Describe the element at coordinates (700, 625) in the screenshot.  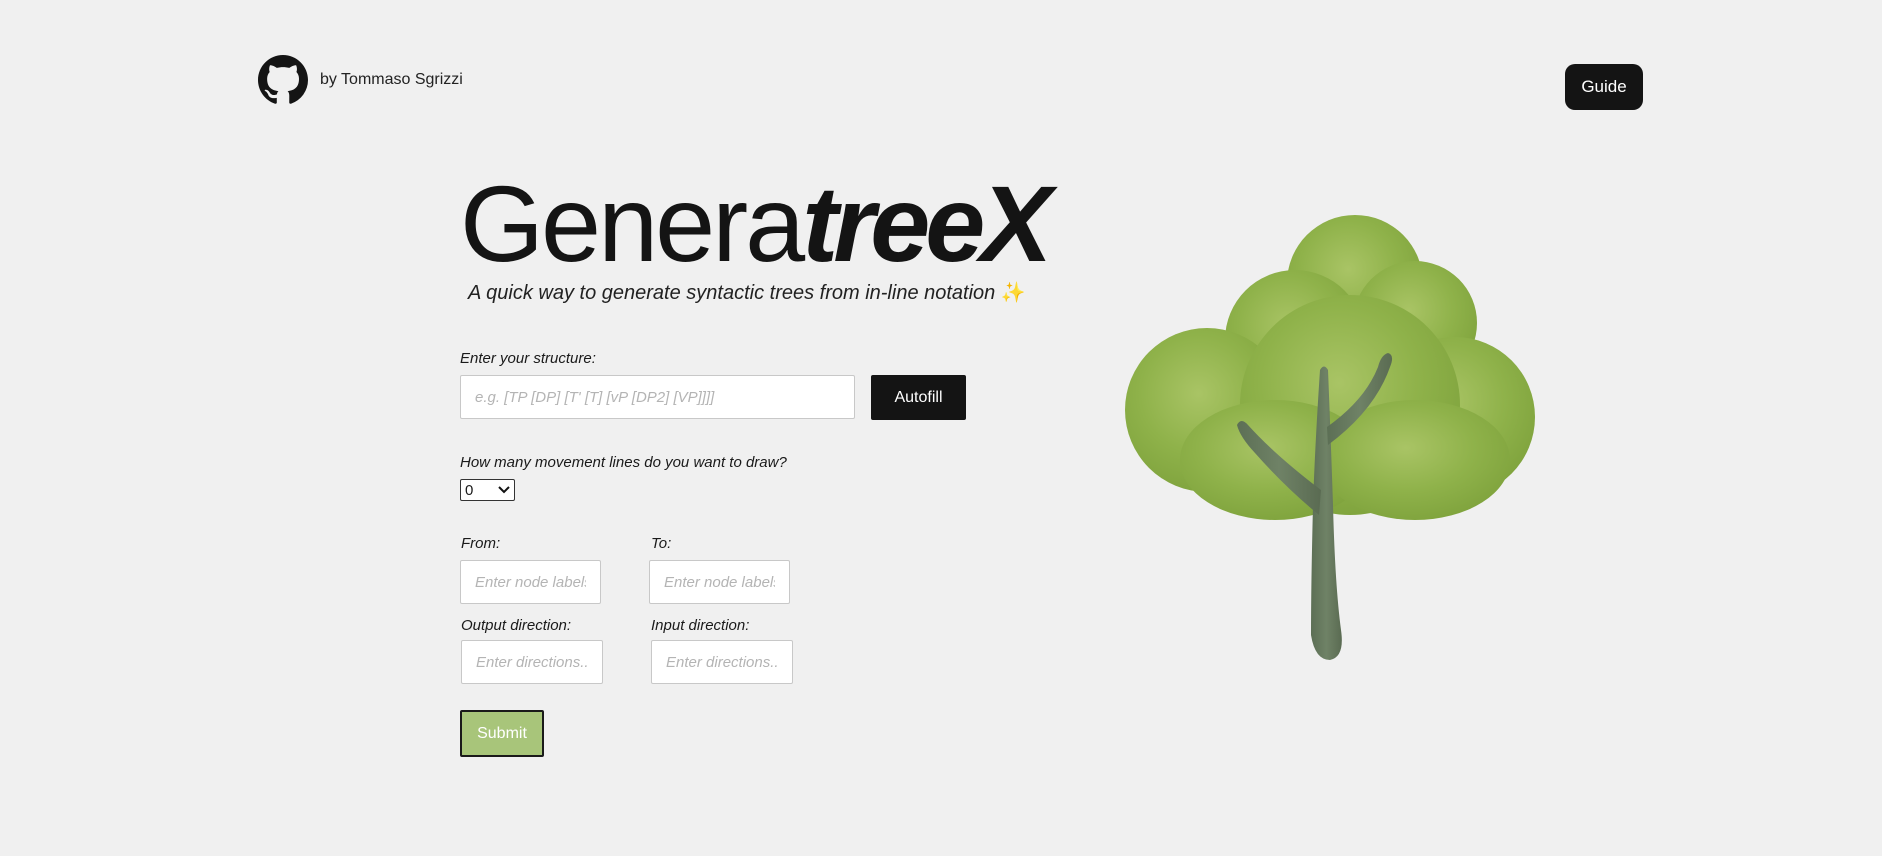
I see `input-direction-label: Input direction:` at that location.